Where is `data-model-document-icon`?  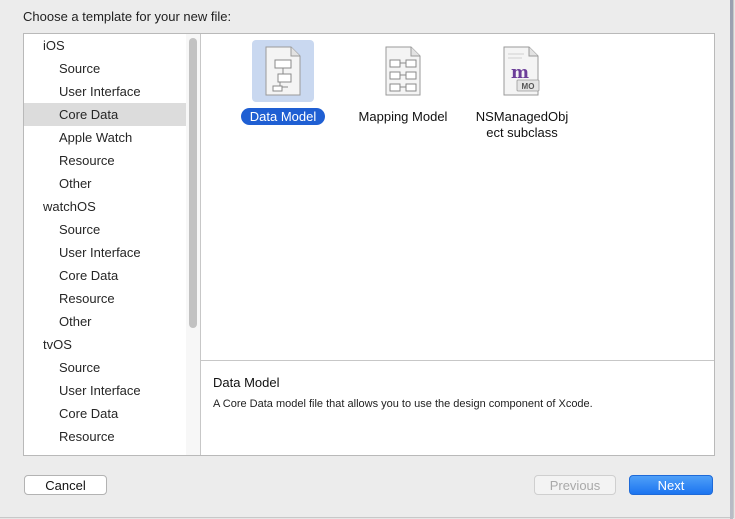 data-model-document-icon is located at coordinates (283, 71).